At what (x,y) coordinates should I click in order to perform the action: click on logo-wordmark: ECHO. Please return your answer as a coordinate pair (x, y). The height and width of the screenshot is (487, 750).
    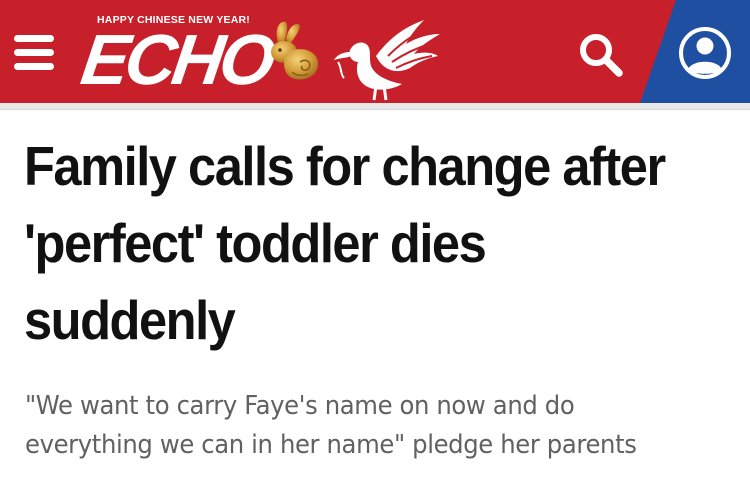
    Looking at the image, I should click on (176, 60).